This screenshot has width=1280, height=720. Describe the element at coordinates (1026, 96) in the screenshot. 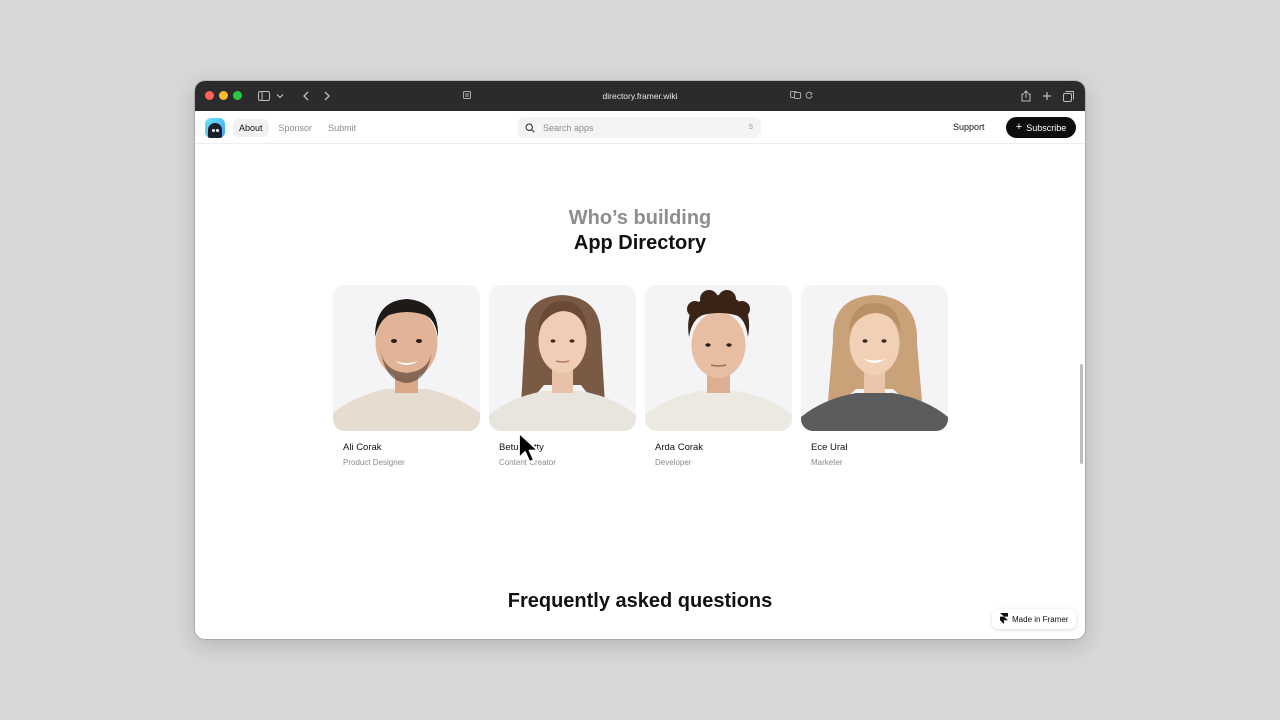

I see `share-icon` at that location.